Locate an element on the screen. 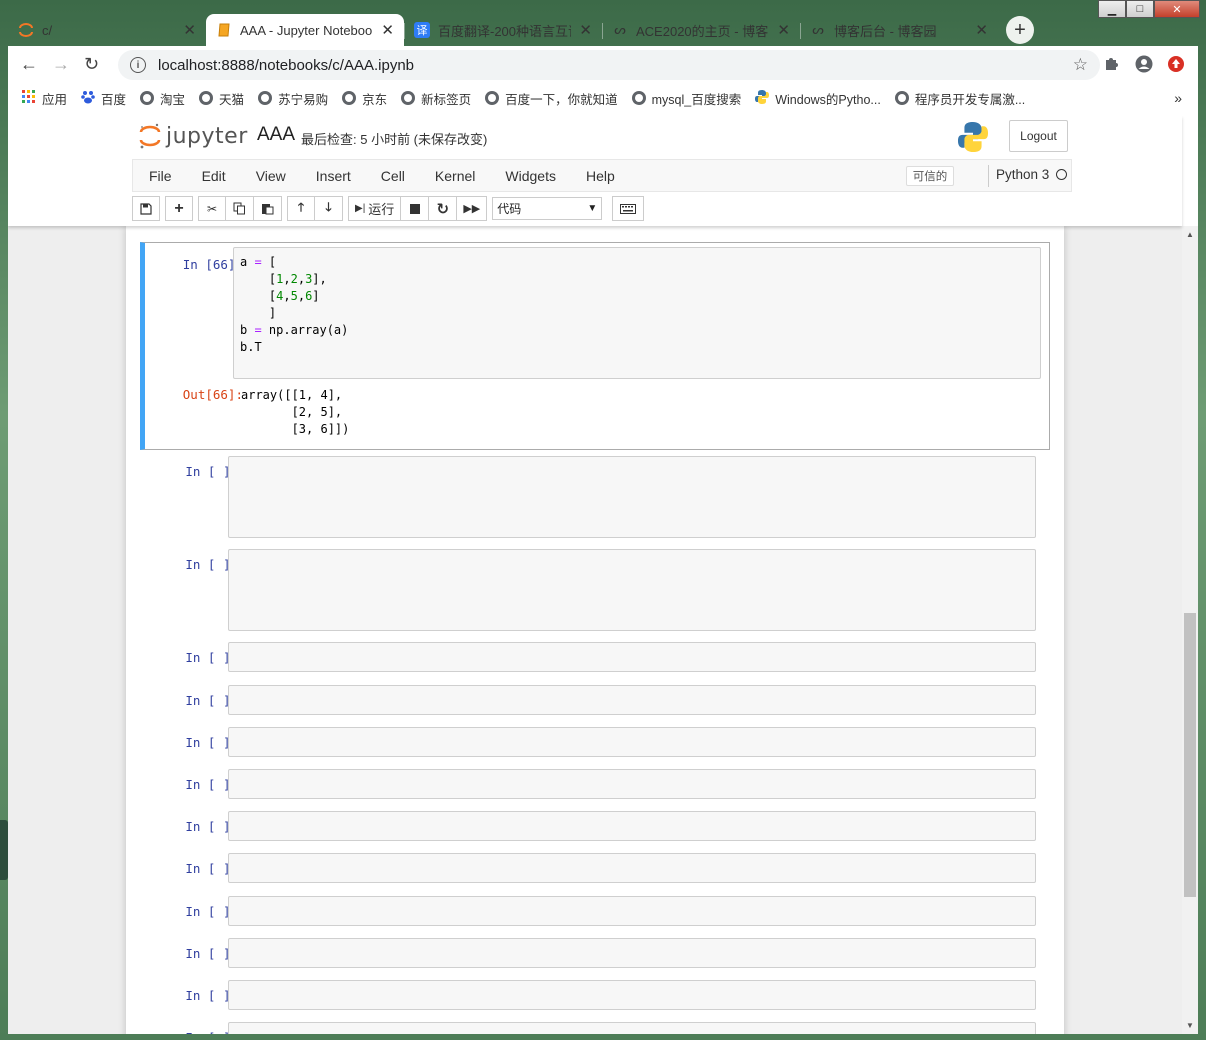 Image resolution: width=1206 pixels, height=1040 pixels. run-button: ▶| 运行 is located at coordinates (375, 208).